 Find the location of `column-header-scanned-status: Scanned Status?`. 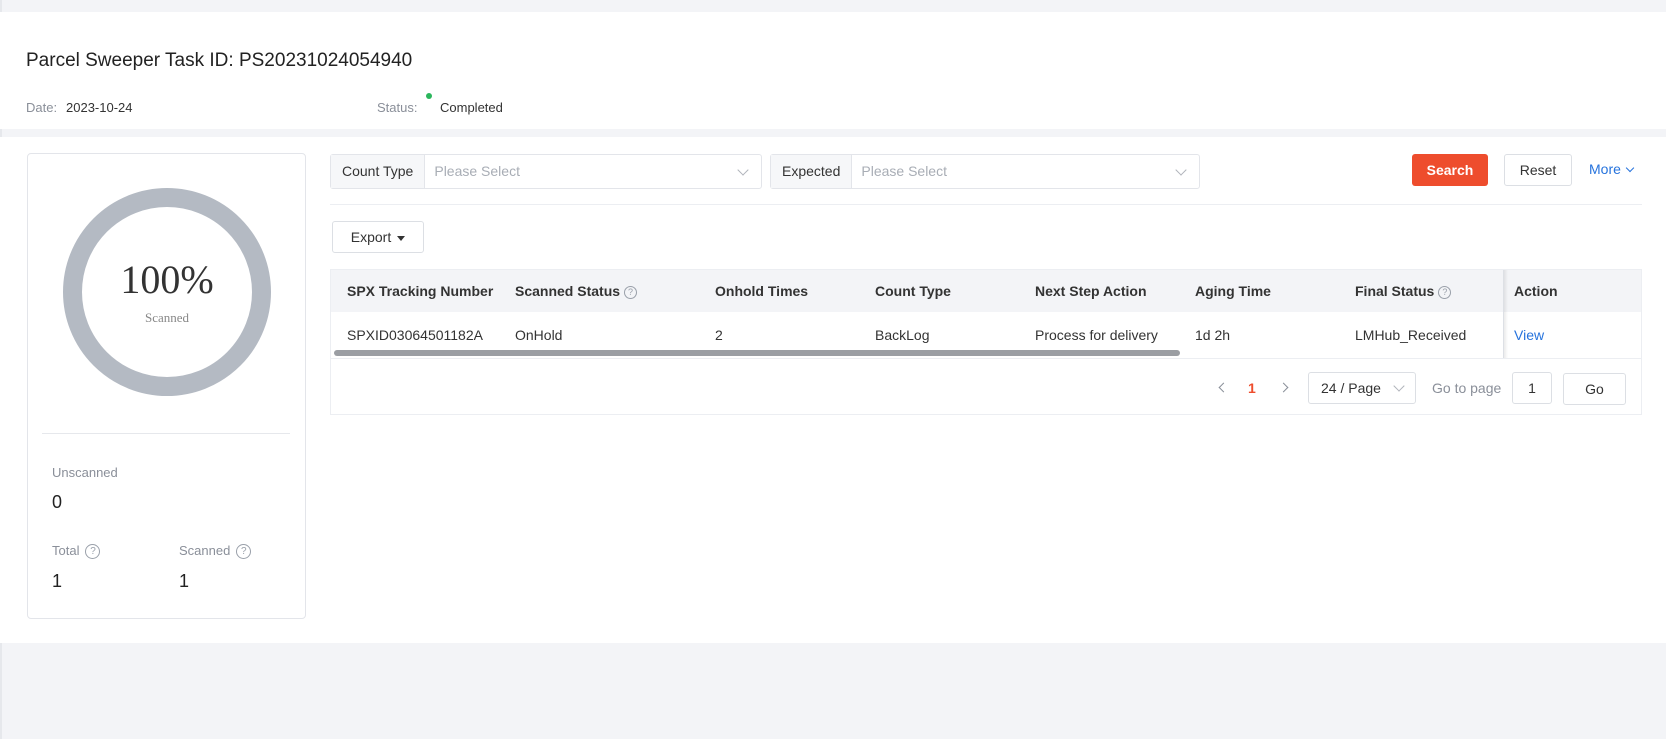

column-header-scanned-status: Scanned Status? is located at coordinates (576, 291).